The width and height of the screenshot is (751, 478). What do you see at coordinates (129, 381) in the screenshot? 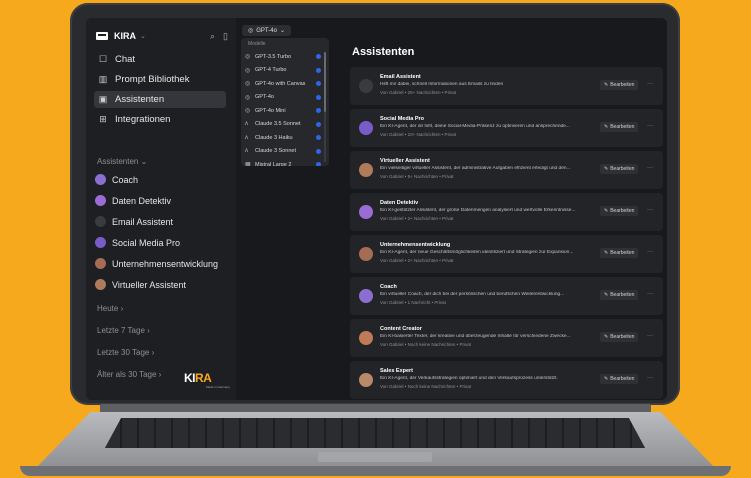
I see `history-group: Älter als 30 Tage ›` at bounding box center [129, 381].